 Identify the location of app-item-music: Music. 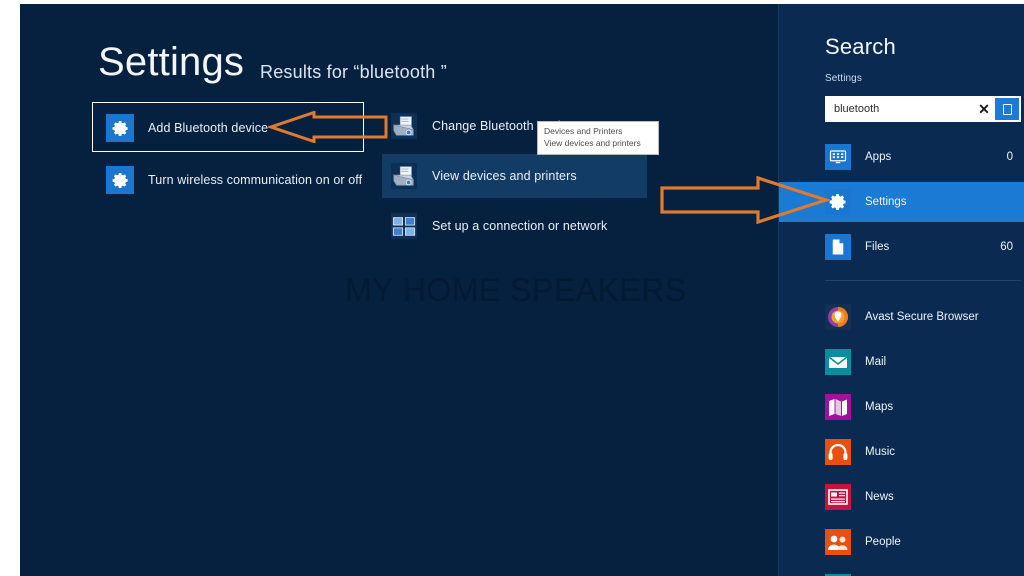
(924, 451).